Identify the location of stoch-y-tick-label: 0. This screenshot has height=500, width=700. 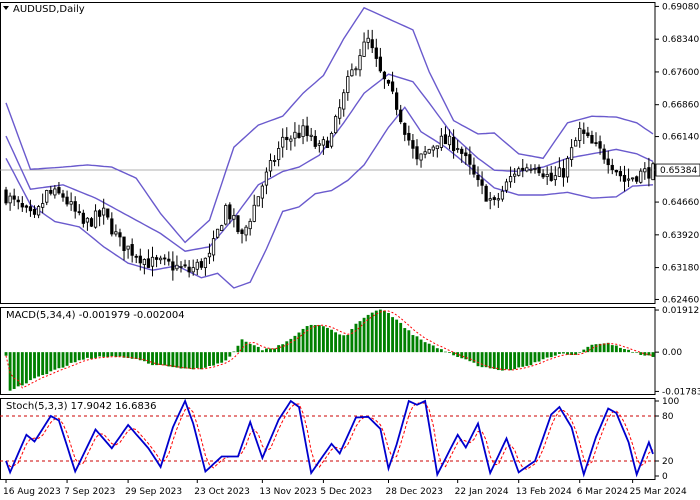
(665, 477).